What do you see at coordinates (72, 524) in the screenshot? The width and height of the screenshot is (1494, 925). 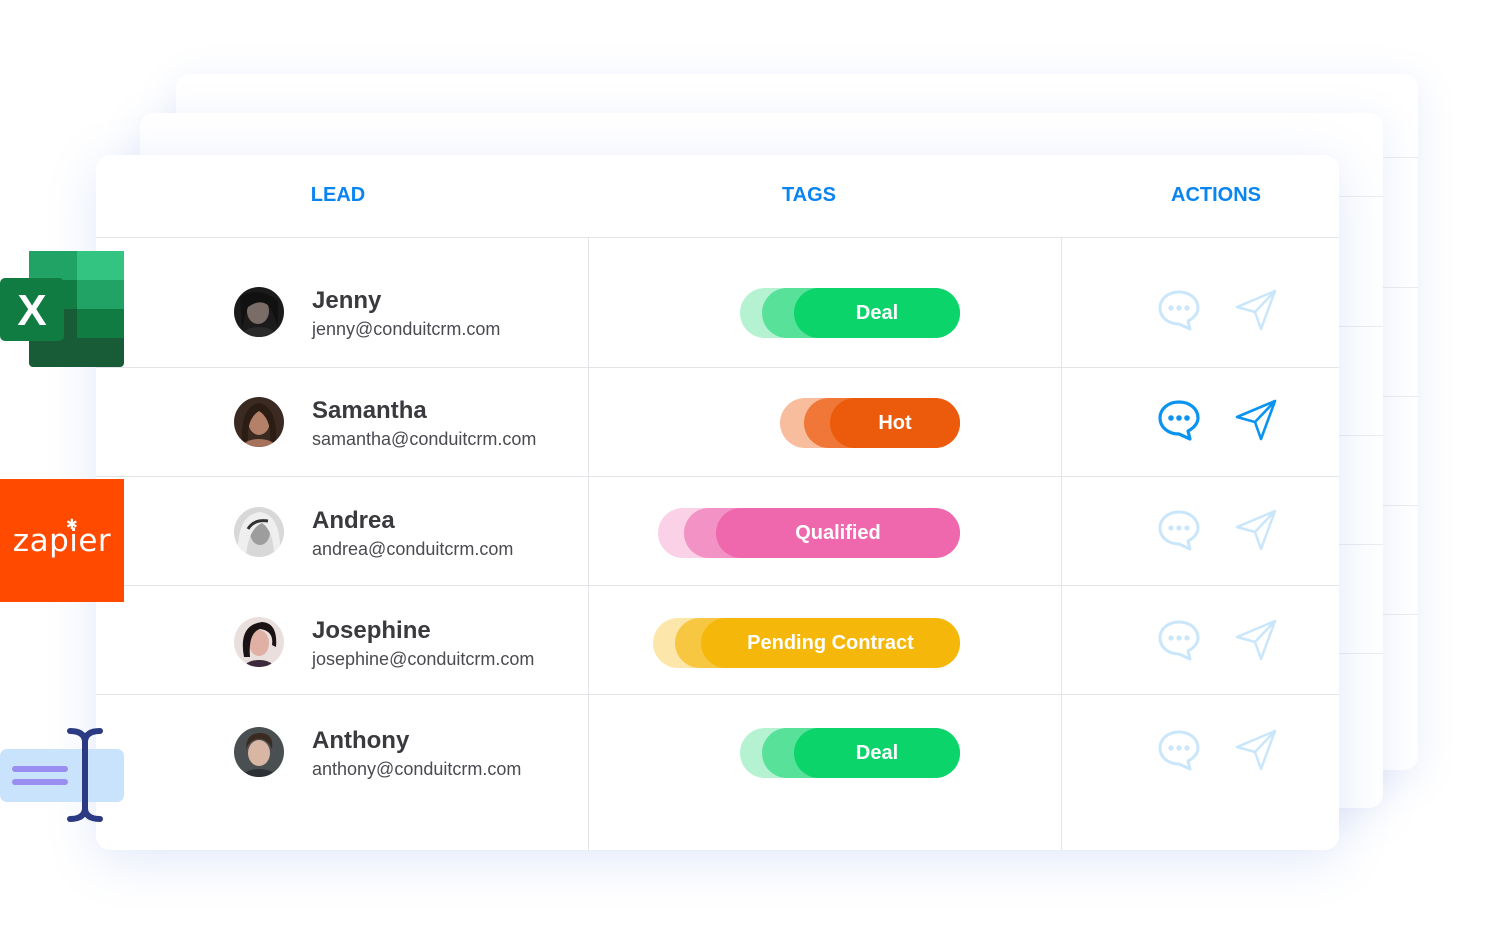 I see `zapier-asterisk: ✱` at bounding box center [72, 524].